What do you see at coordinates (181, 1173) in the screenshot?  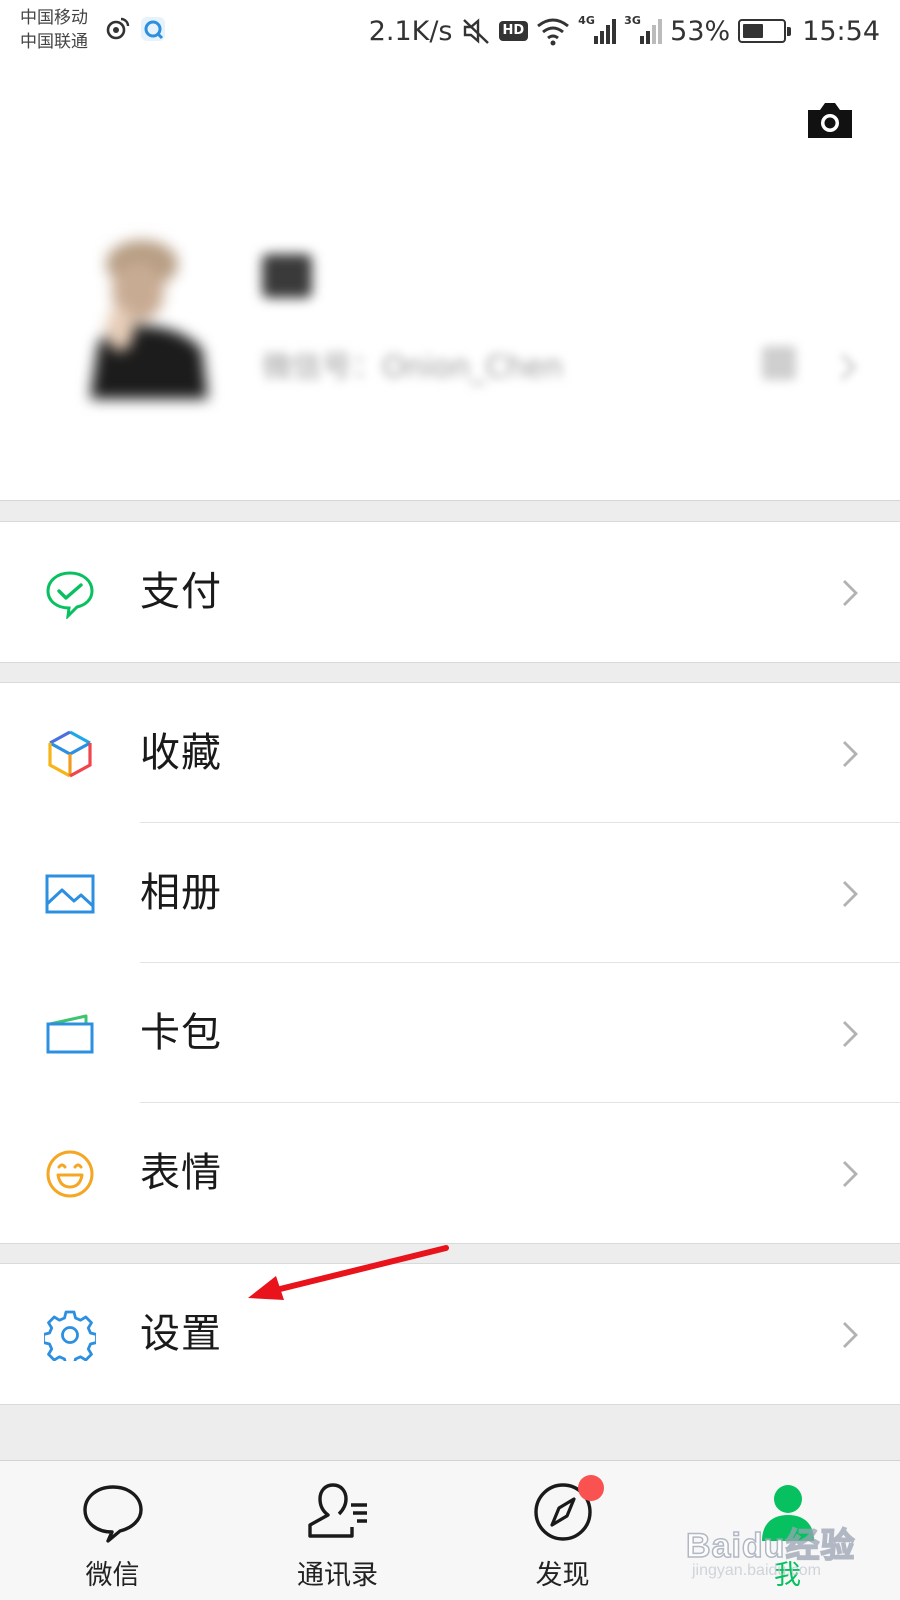 I see `stickers-label: 表情` at bounding box center [181, 1173].